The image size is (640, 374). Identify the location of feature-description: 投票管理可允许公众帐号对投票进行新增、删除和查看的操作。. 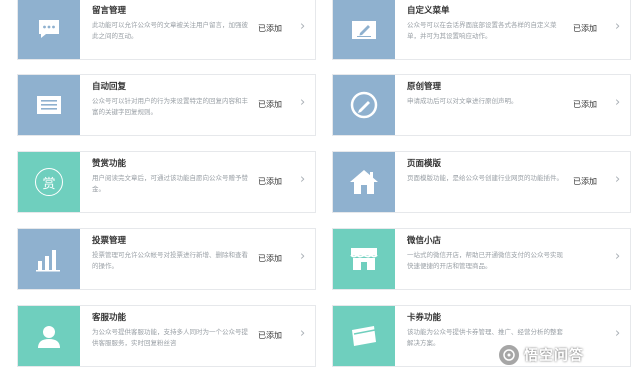
(170, 260).